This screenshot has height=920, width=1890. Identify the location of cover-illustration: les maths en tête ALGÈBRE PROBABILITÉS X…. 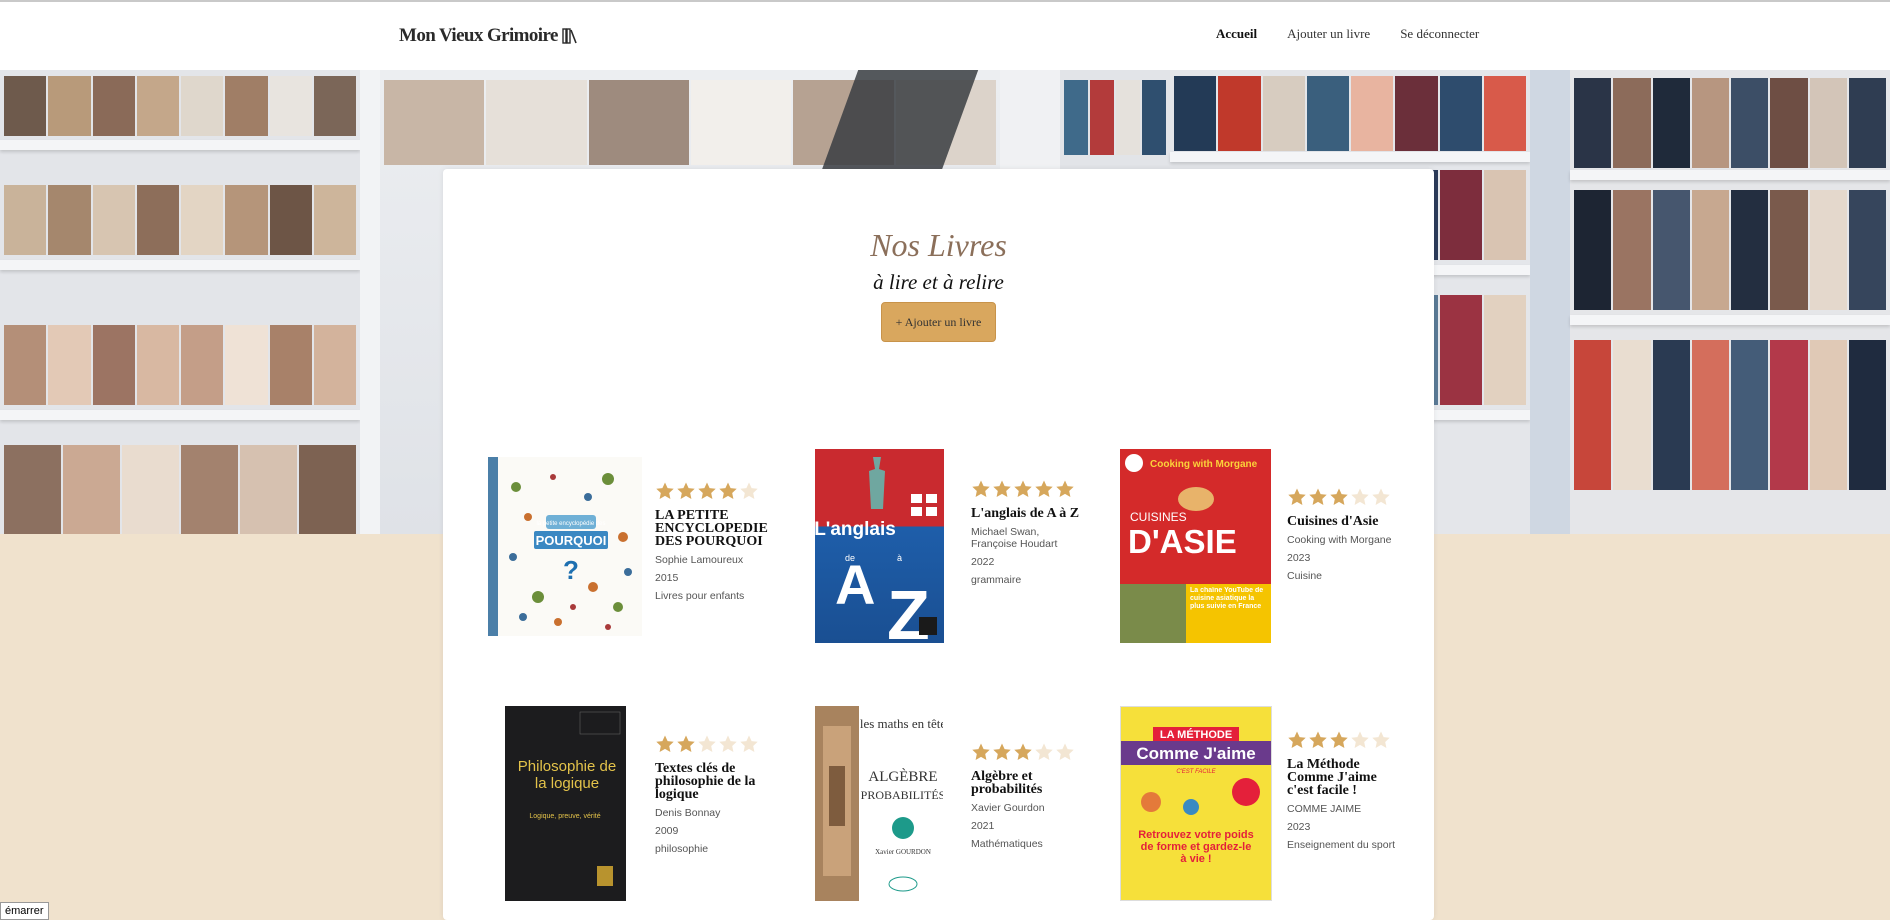
(879, 803).